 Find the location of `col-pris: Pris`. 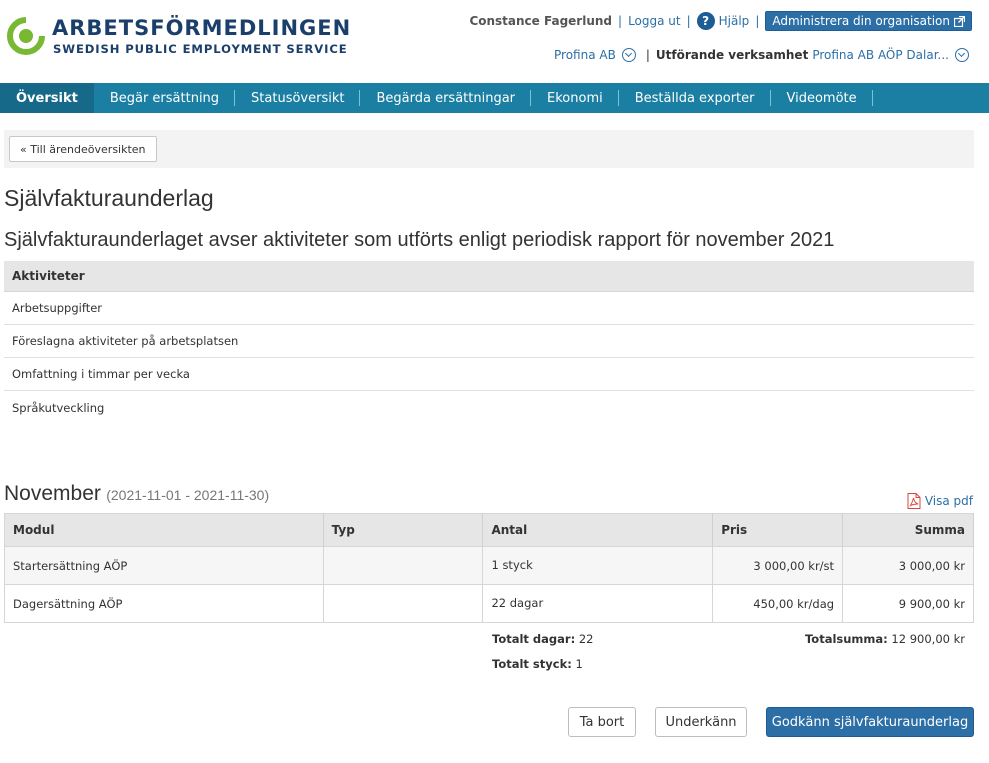

col-pris: Pris is located at coordinates (778, 530).